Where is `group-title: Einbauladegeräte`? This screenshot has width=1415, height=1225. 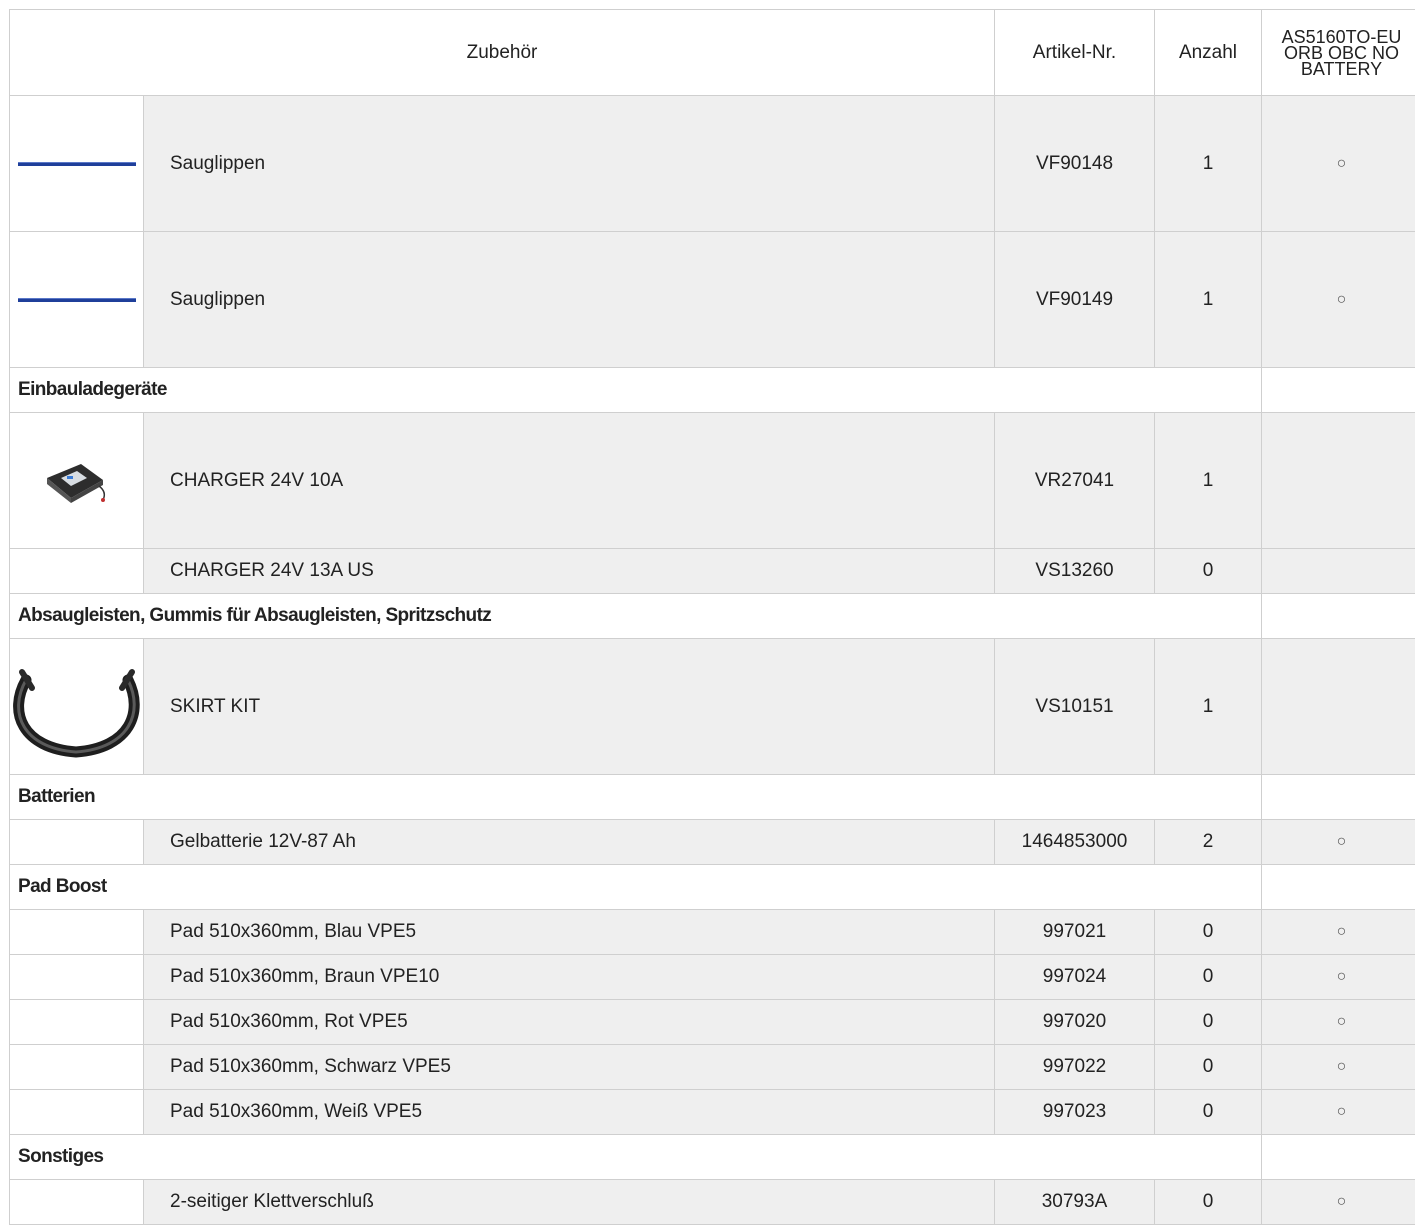 group-title: Einbauladegeräte is located at coordinates (636, 390).